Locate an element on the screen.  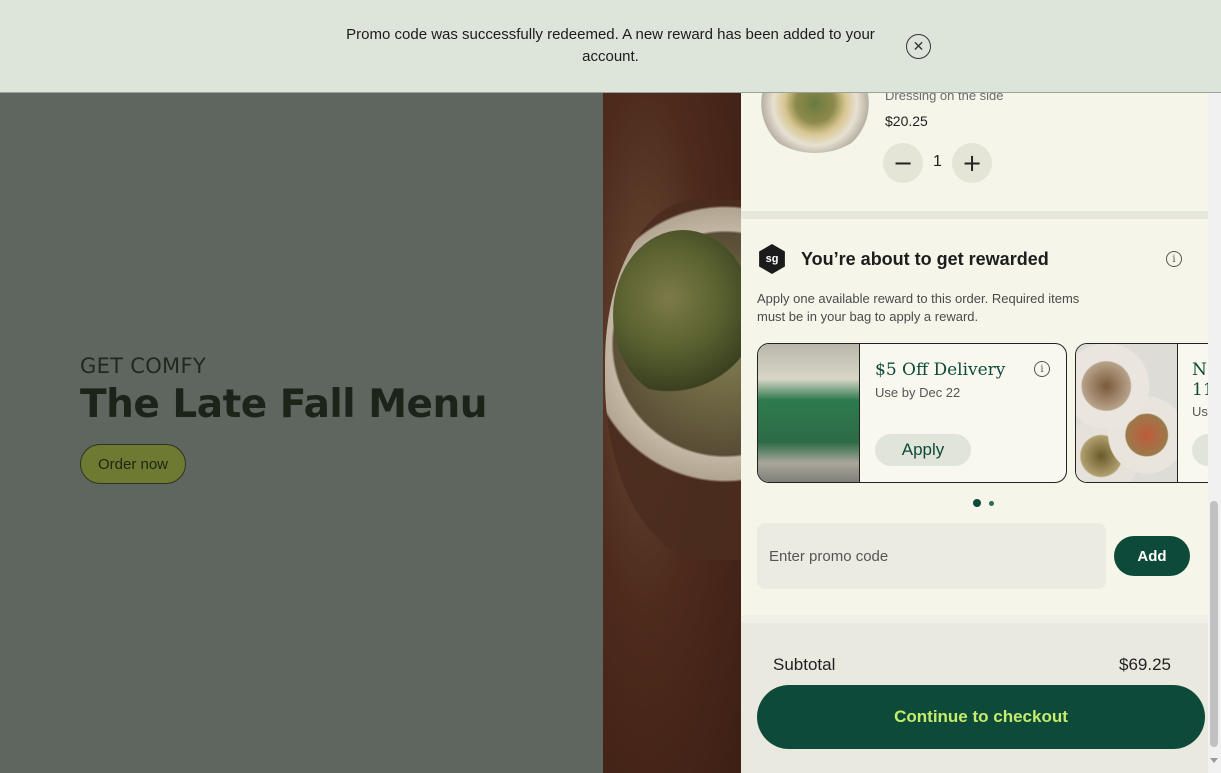
order-now-button: Order now is located at coordinates (133, 464).